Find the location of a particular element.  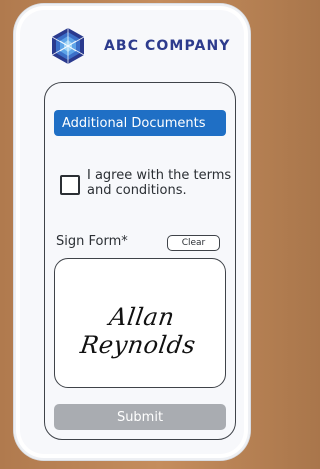

submit-button: Submit is located at coordinates (140, 417).